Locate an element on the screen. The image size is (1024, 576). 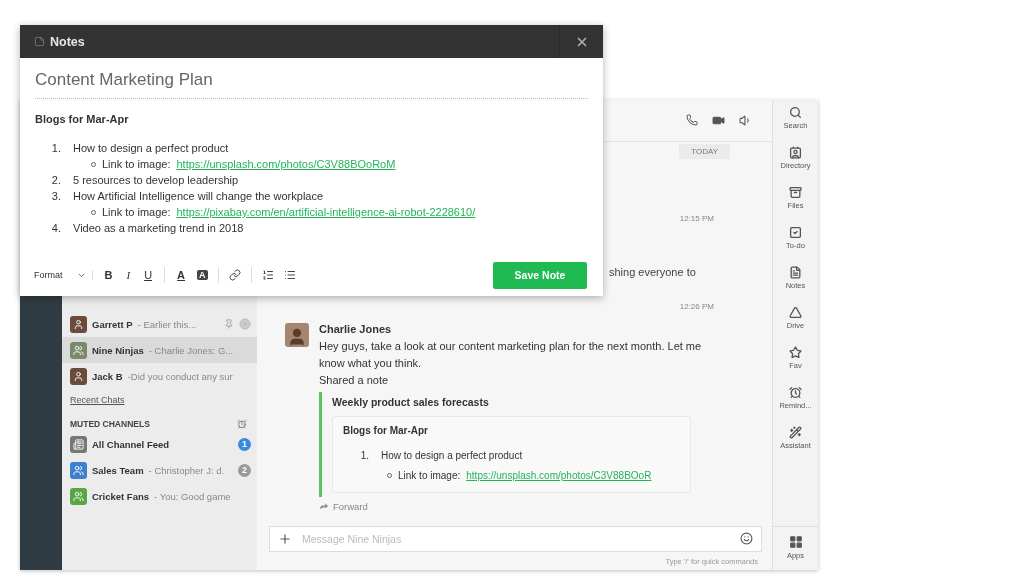
checkbox-icon is located at coordinates (795, 232).